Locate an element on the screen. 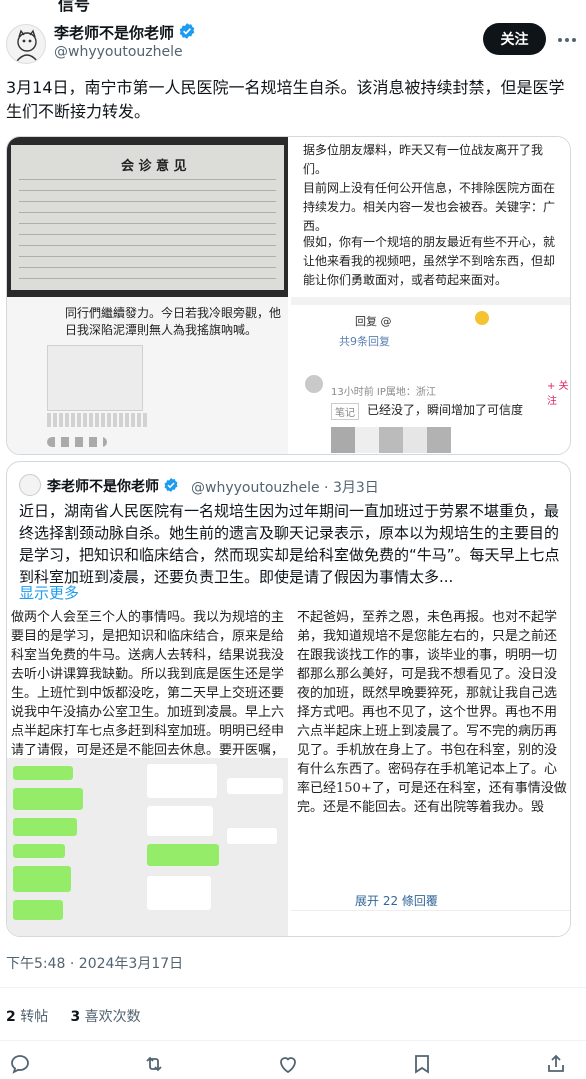 The width and height of the screenshot is (586, 1079). quote-author-handle: @whyyoutouzhele · 3月3日 is located at coordinates (285, 488).